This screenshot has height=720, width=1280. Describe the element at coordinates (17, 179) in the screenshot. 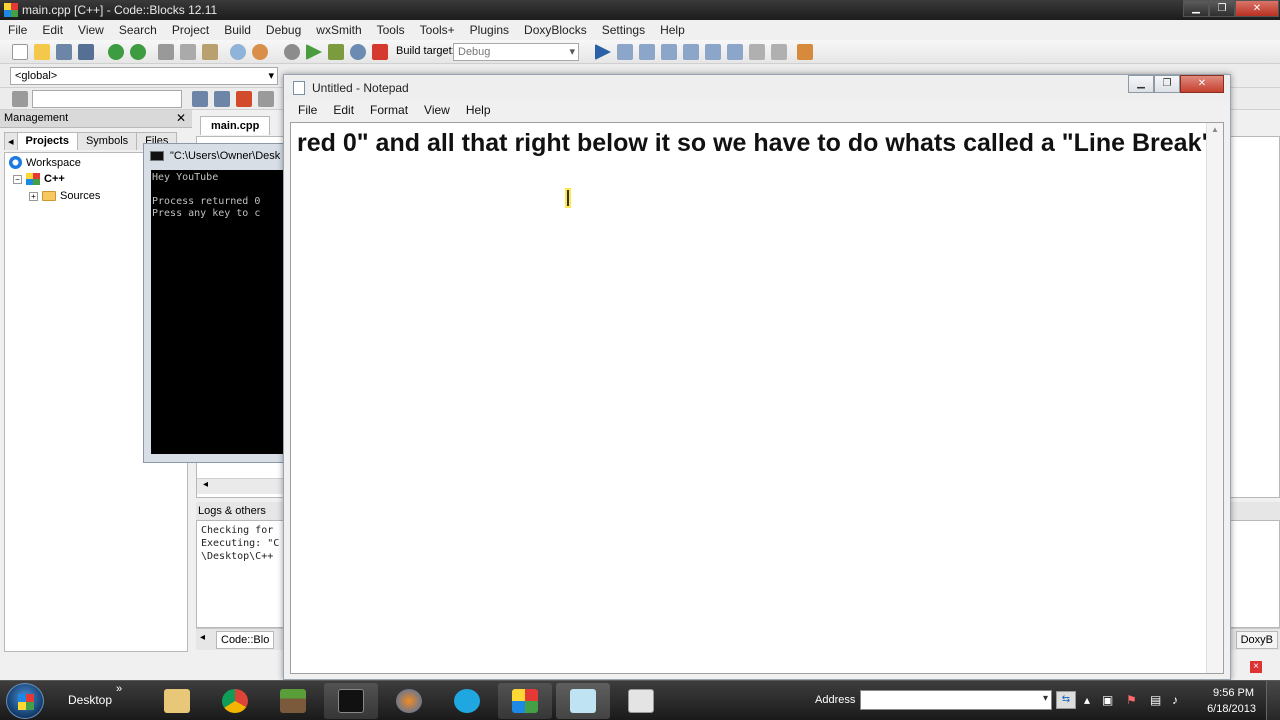

I see `collapse-icon: −` at that location.